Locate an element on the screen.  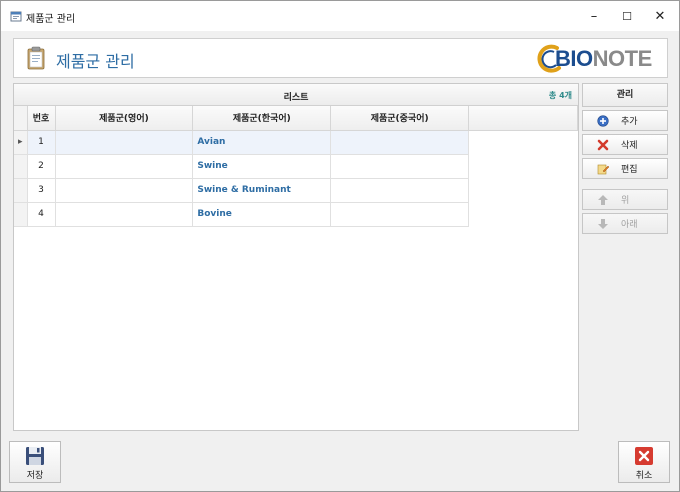
edit-icon is located at coordinates (603, 169).